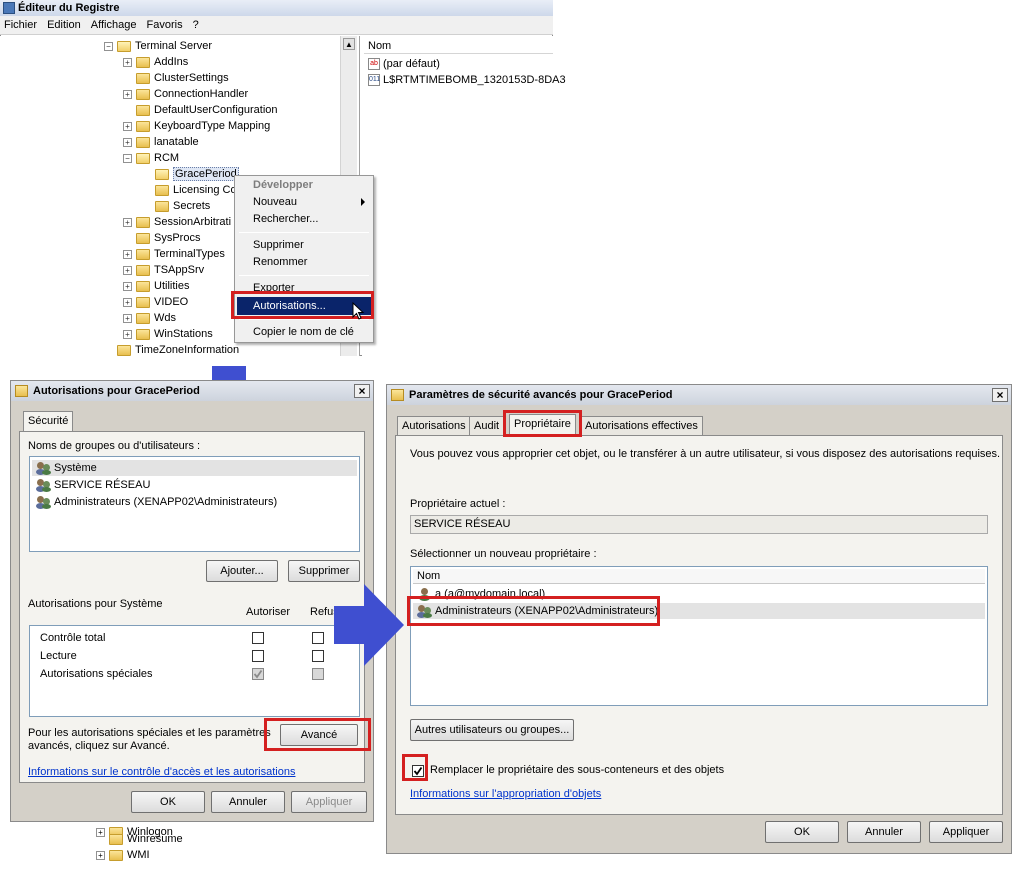 This screenshot has height=872, width=1026. I want to click on groups-label: Noms de groupes ou d'utilisateurs :, so click(114, 446).